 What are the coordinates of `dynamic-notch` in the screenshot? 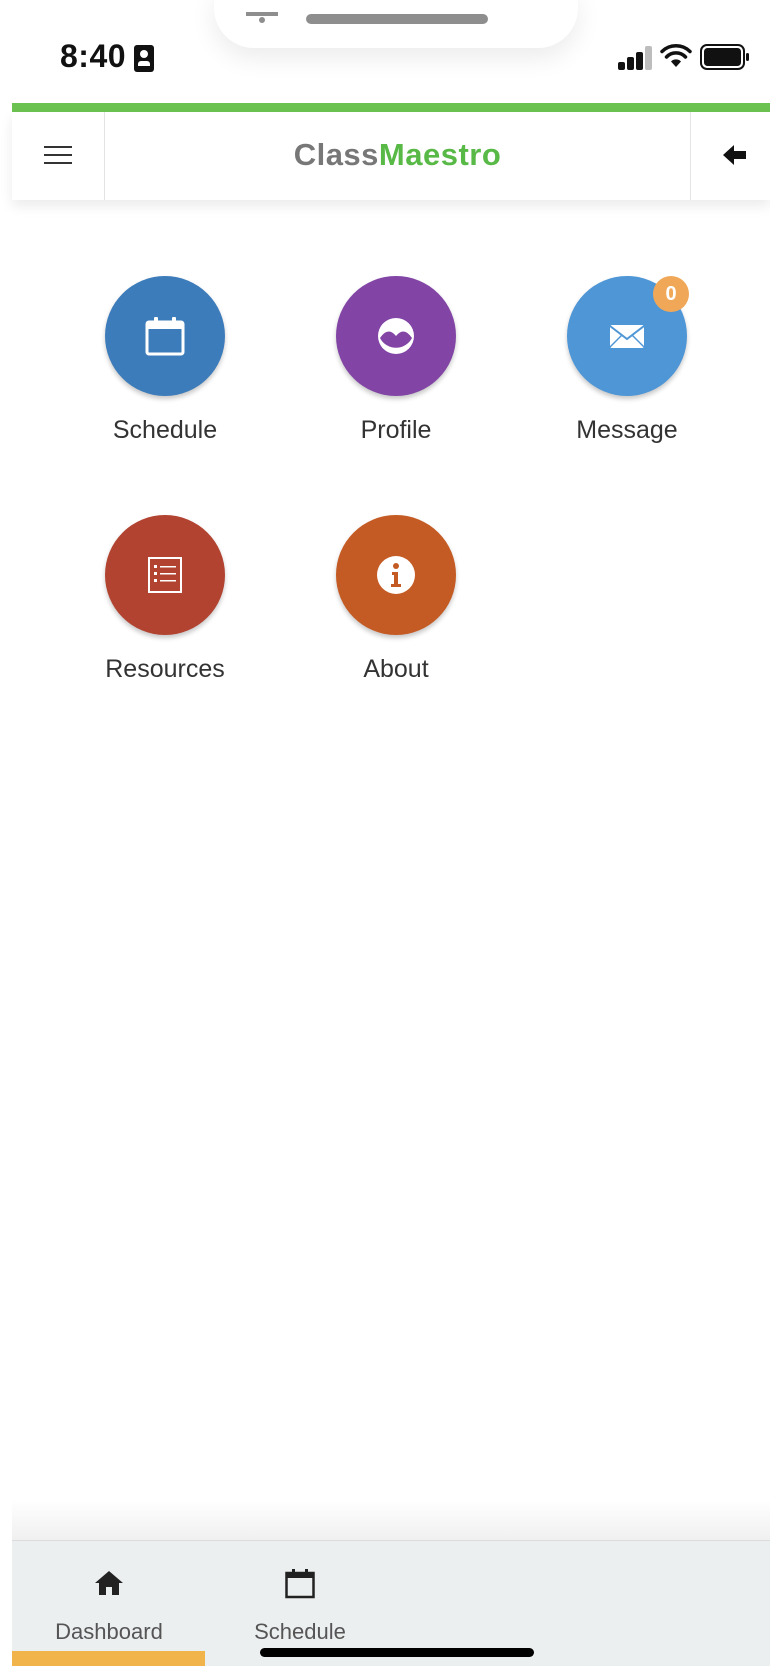 It's located at (396, 24).